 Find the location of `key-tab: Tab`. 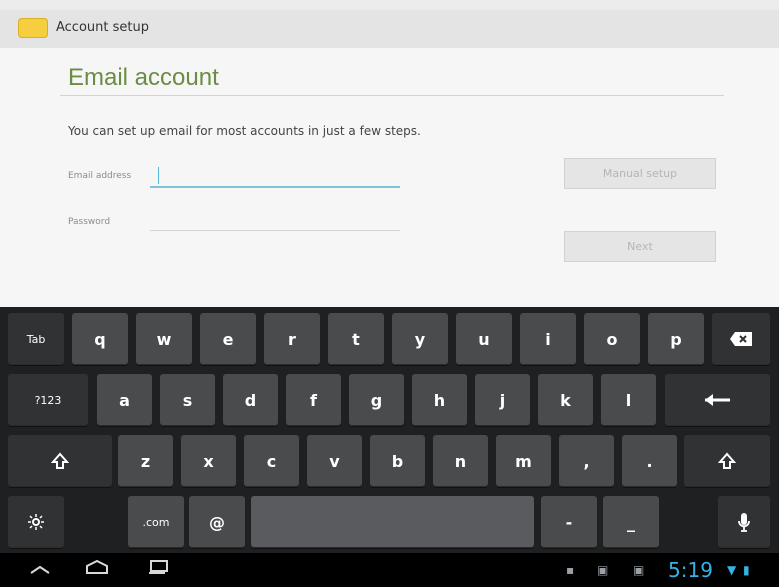

key-tab: Tab is located at coordinates (36, 339).